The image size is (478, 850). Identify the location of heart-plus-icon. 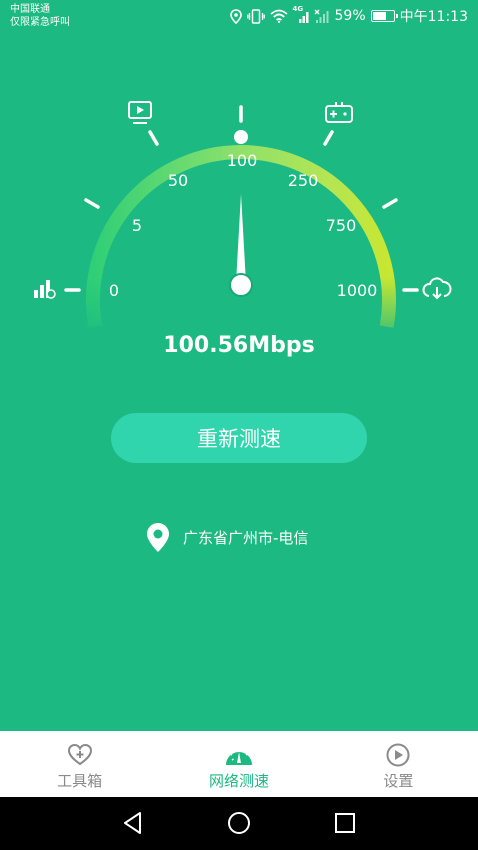
(79, 754).